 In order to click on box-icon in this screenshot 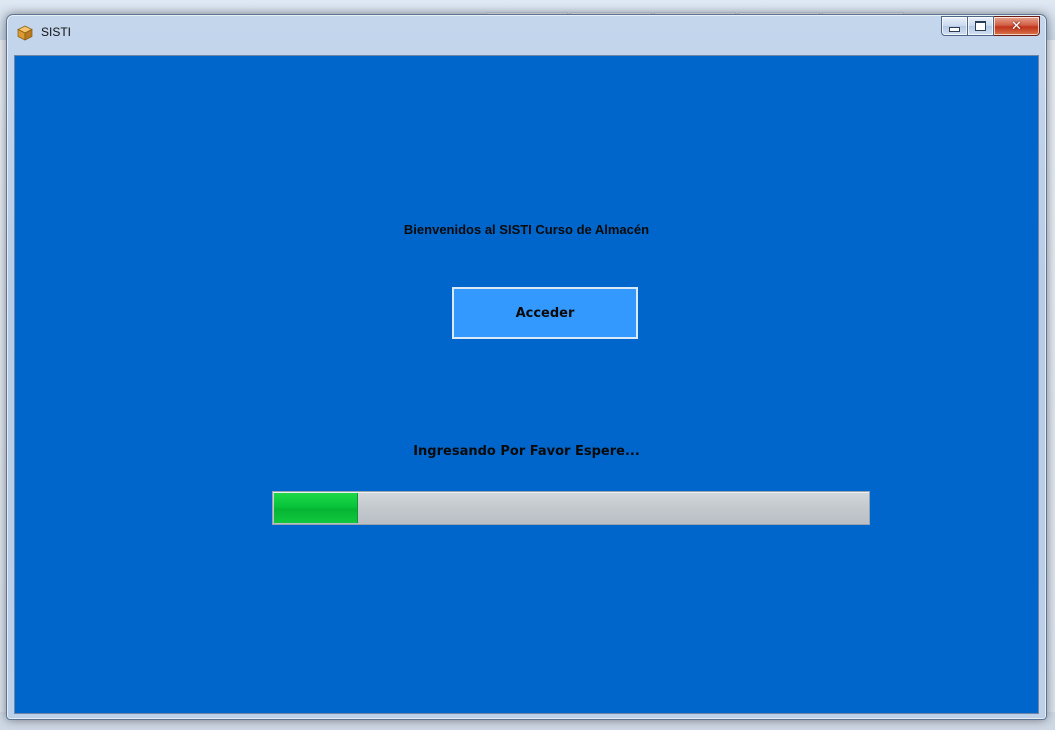, I will do `click(25, 33)`.